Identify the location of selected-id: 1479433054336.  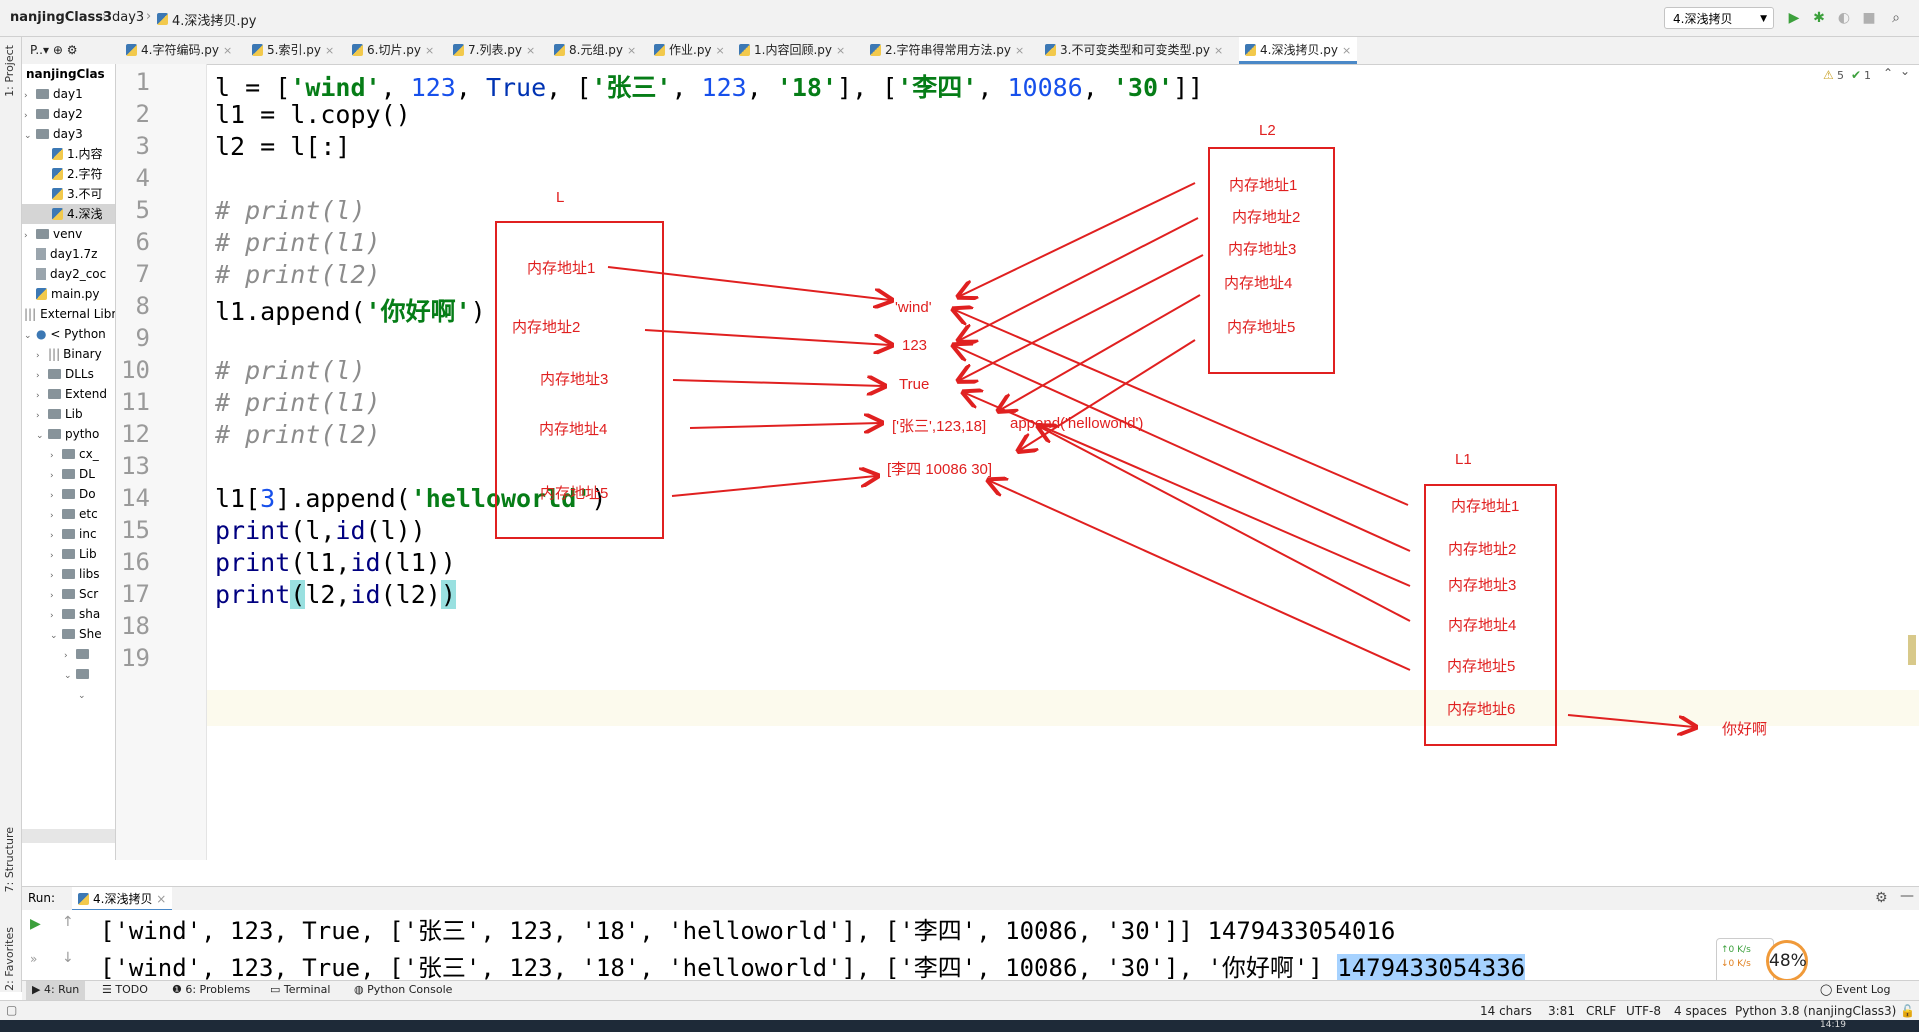
(1431, 968).